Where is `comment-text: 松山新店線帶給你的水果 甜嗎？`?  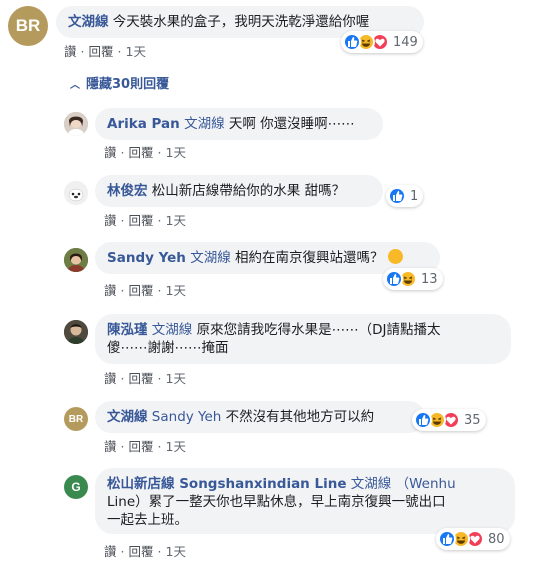
comment-text: 松山新店線帶給你的水果 甜嗎？ is located at coordinates (248, 191).